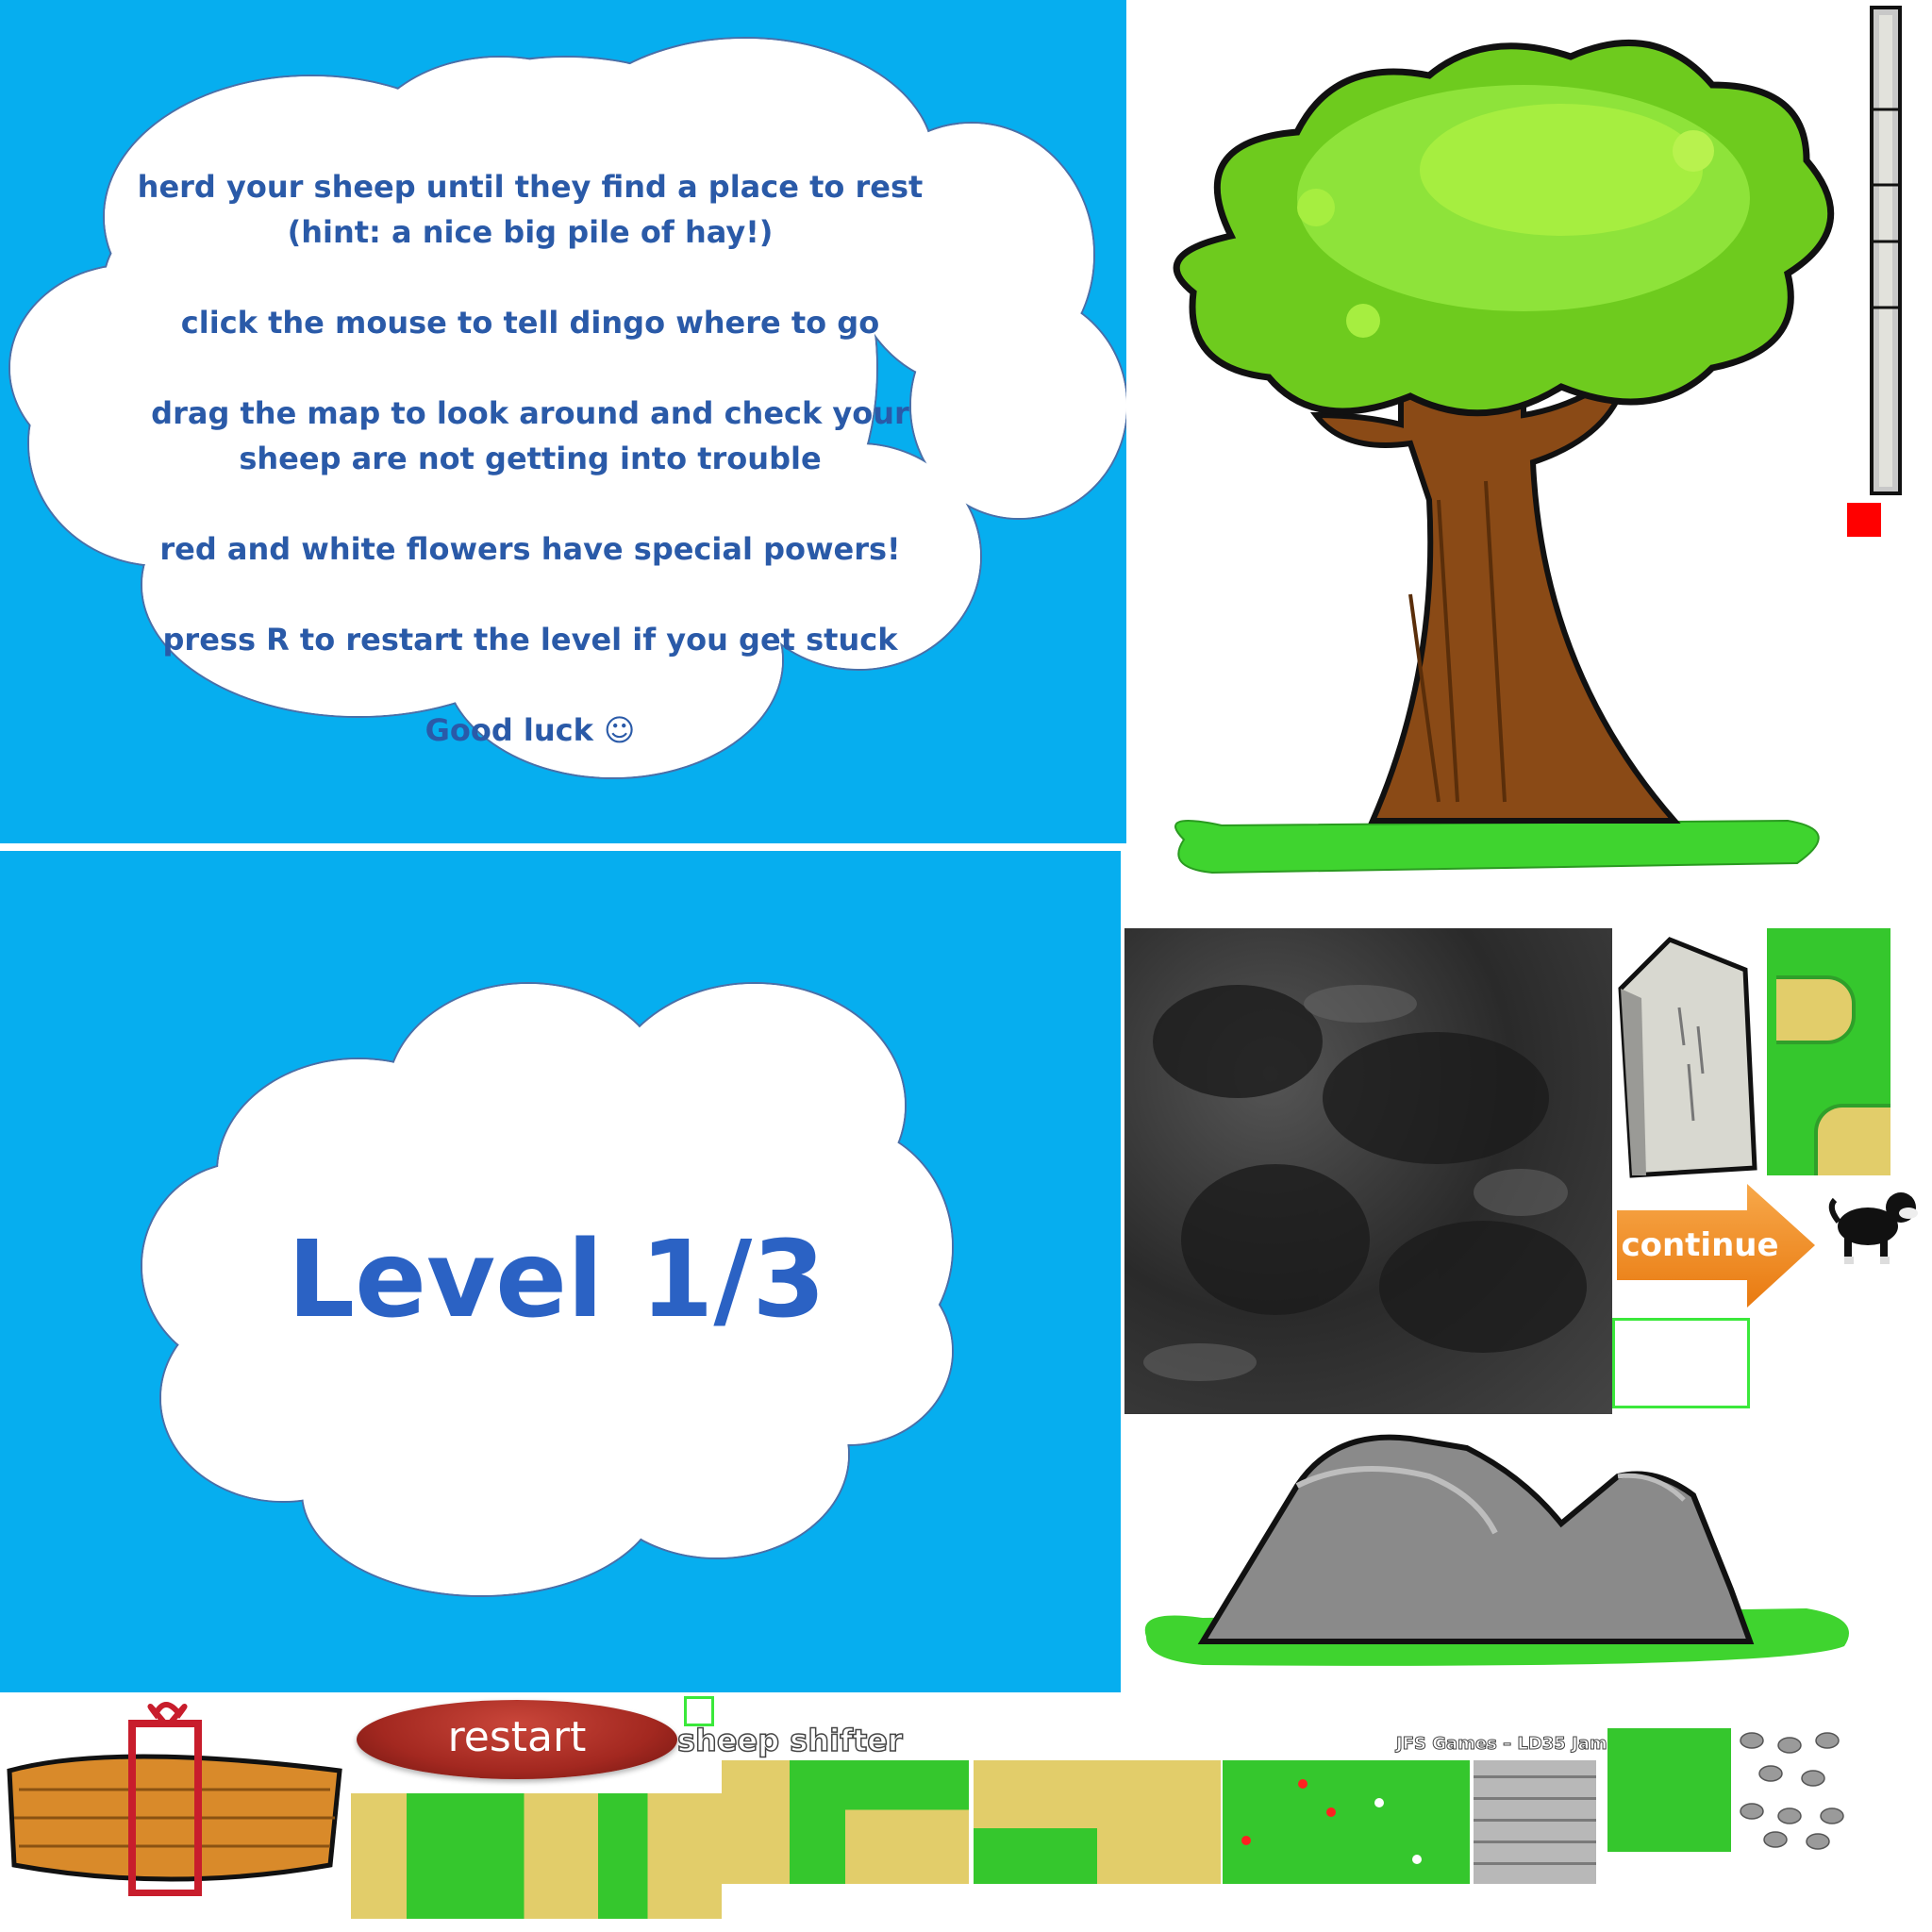 The height and width of the screenshot is (1932, 1932). What do you see at coordinates (1687, 1057) in the screenshot?
I see `gravestone-sprite` at bounding box center [1687, 1057].